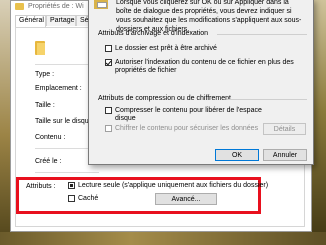  Describe the element at coordinates (48, 161) in the screenshot. I see `created-label: Créé le :` at that location.